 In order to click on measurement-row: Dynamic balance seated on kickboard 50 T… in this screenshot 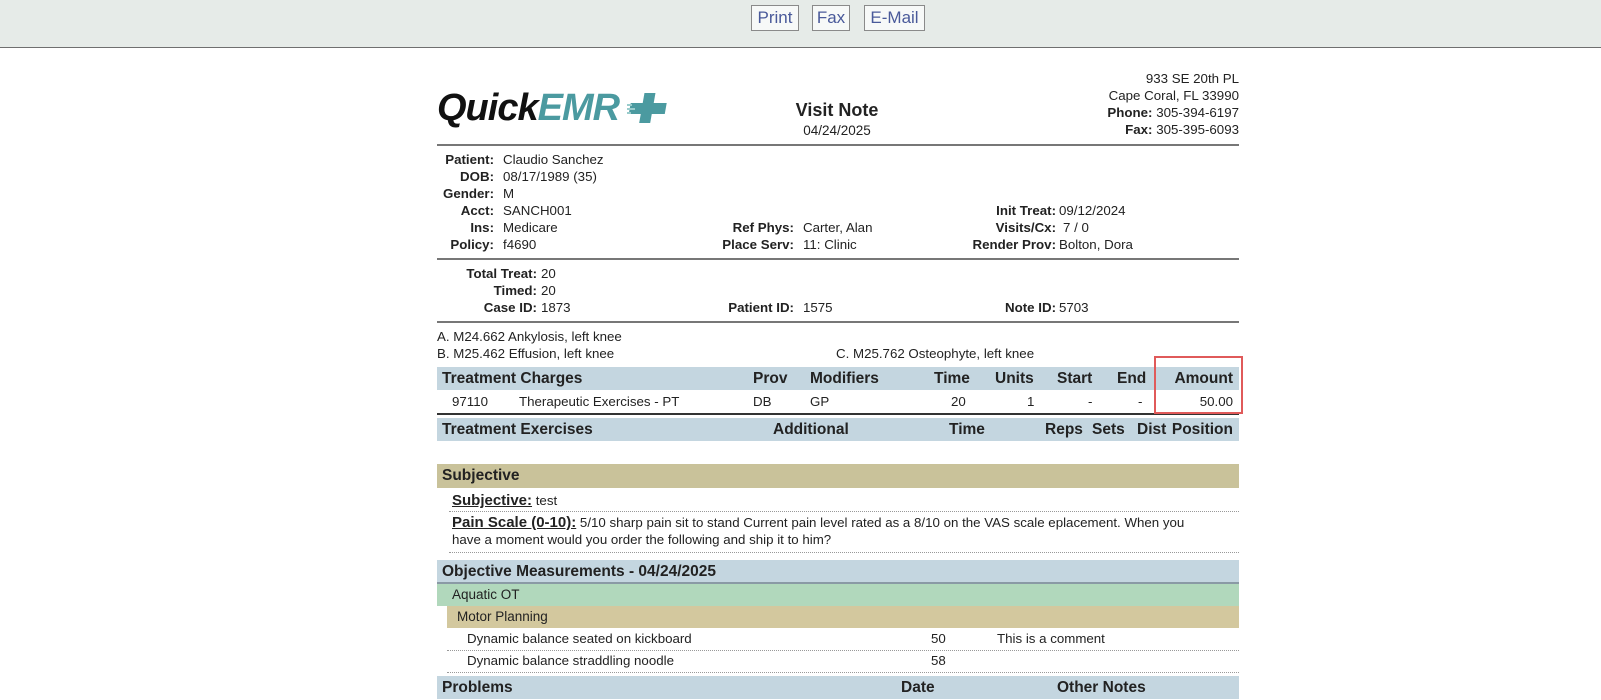, I will do `click(843, 639)`.